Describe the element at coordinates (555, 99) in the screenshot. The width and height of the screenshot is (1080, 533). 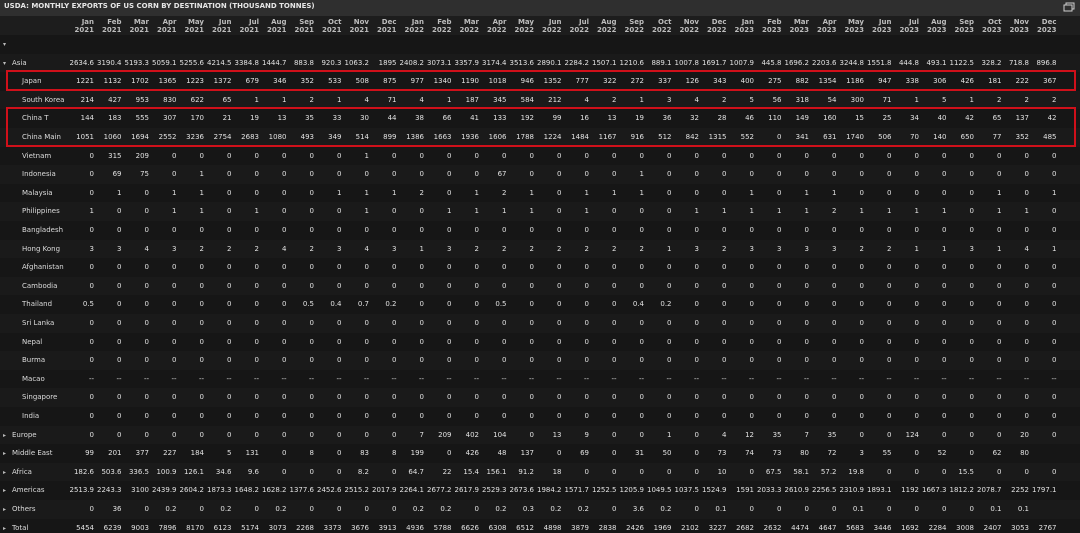
I see `table-cell: 212` at that location.